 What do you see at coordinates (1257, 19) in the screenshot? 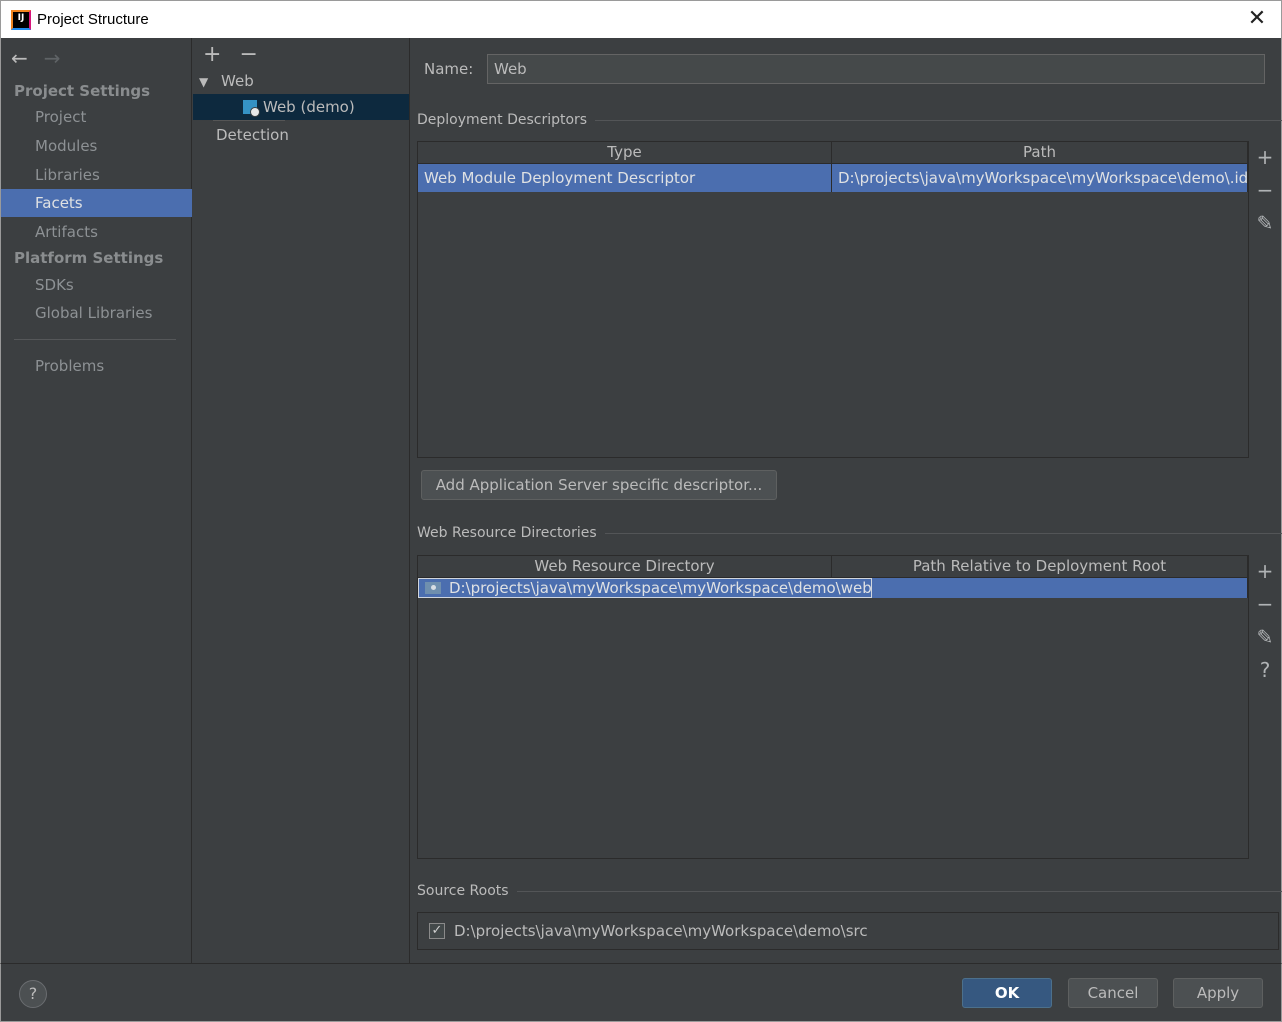
I see `close-icon: ✕` at bounding box center [1257, 19].